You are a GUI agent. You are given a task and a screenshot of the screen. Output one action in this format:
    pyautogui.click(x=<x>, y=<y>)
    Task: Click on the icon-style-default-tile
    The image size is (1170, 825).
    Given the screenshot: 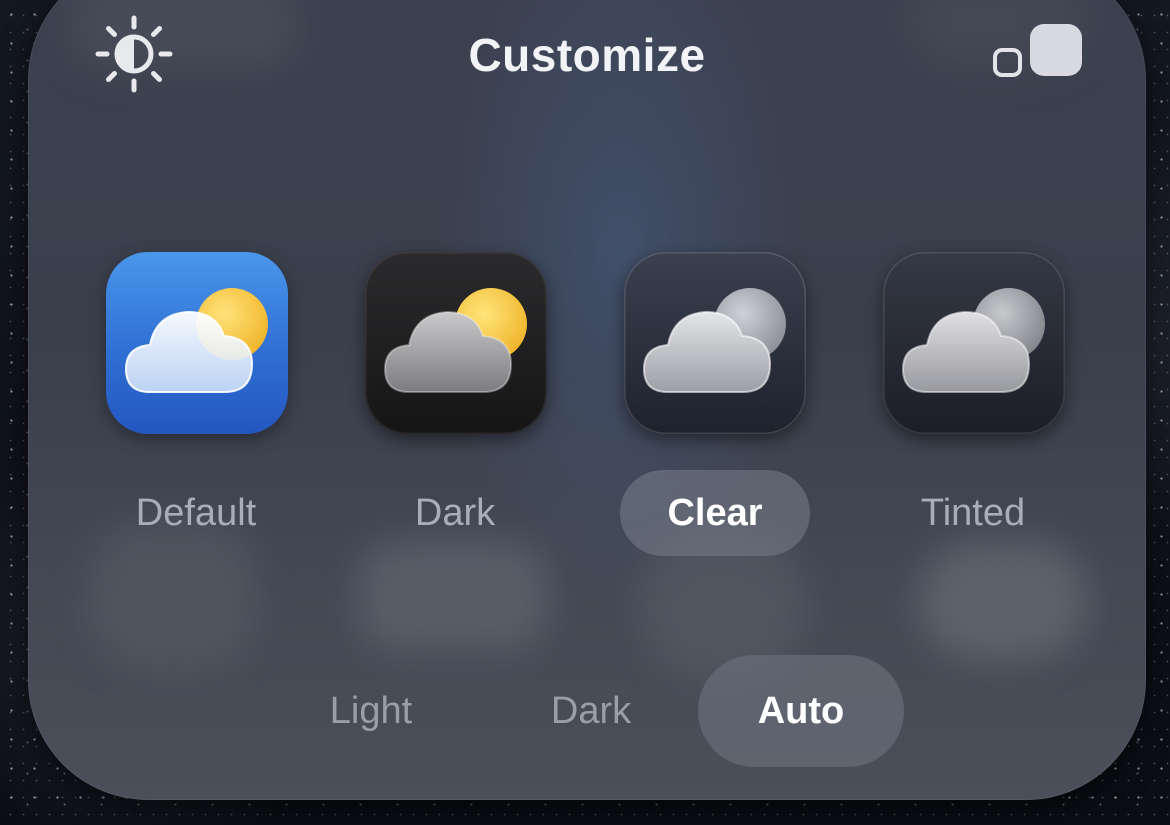 What is the action you would take?
    pyautogui.click(x=197, y=343)
    